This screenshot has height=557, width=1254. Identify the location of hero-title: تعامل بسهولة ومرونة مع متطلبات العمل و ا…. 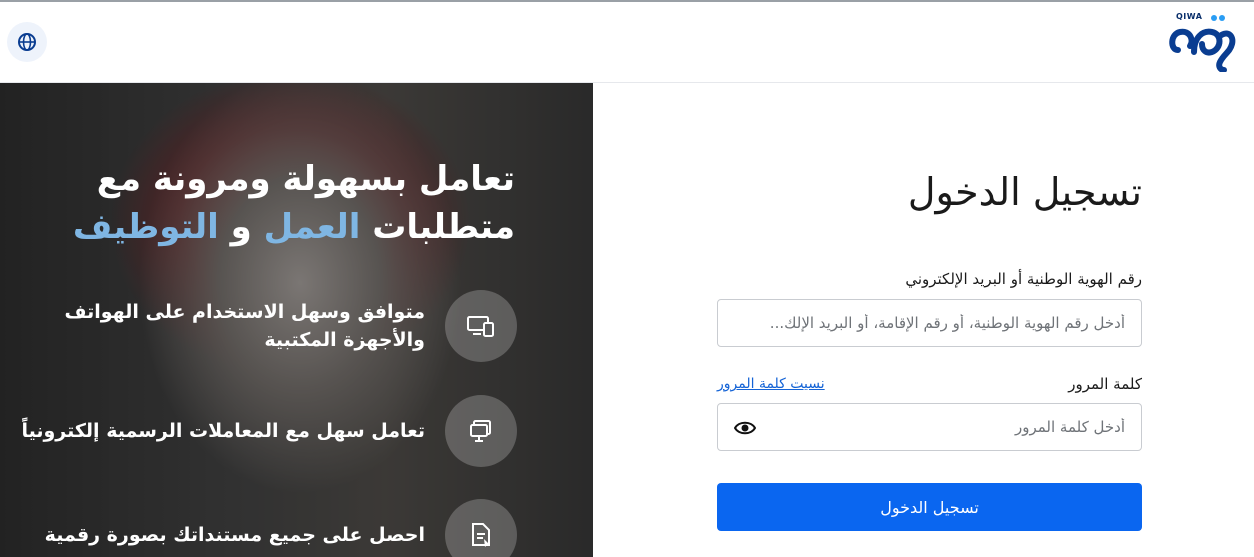
(265, 203).